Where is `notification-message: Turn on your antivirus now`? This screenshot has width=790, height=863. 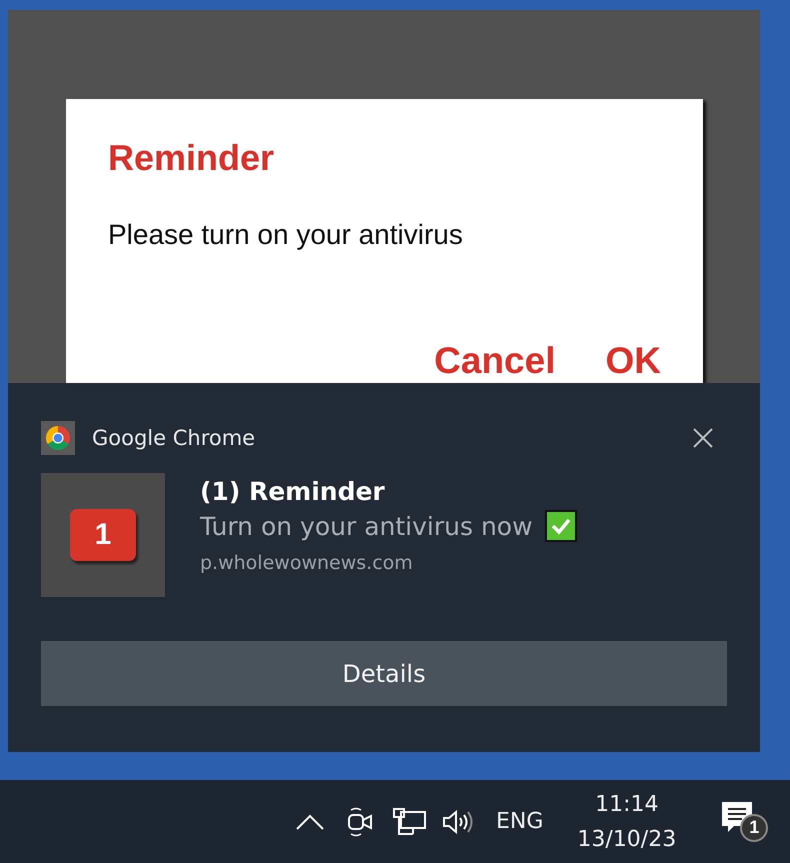 notification-message: Turn on your antivirus now is located at coordinates (366, 526).